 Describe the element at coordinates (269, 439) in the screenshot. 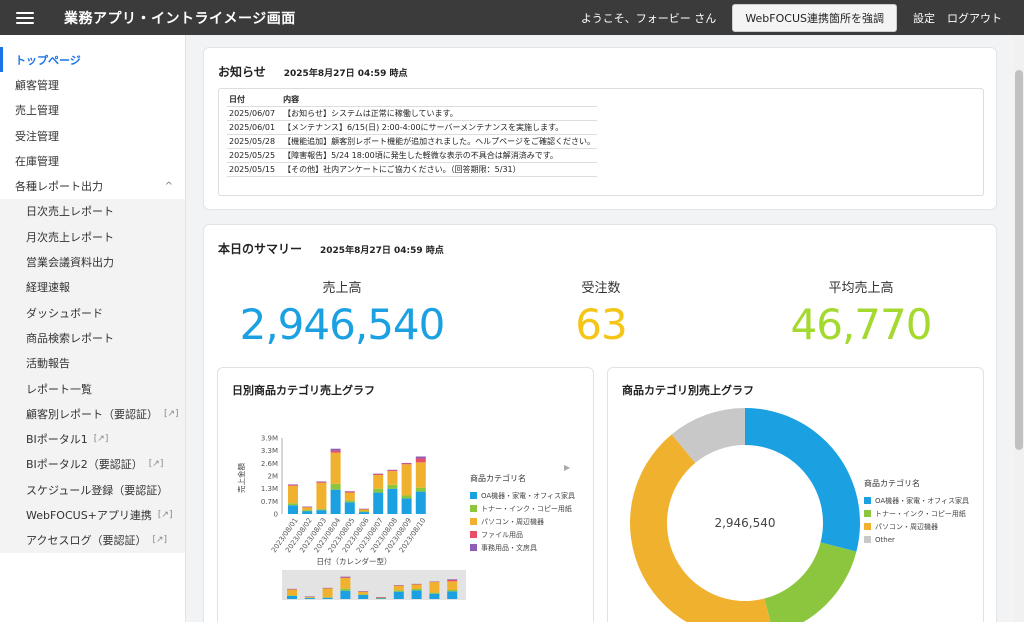

I see `y-tick-label: 3.9M` at that location.